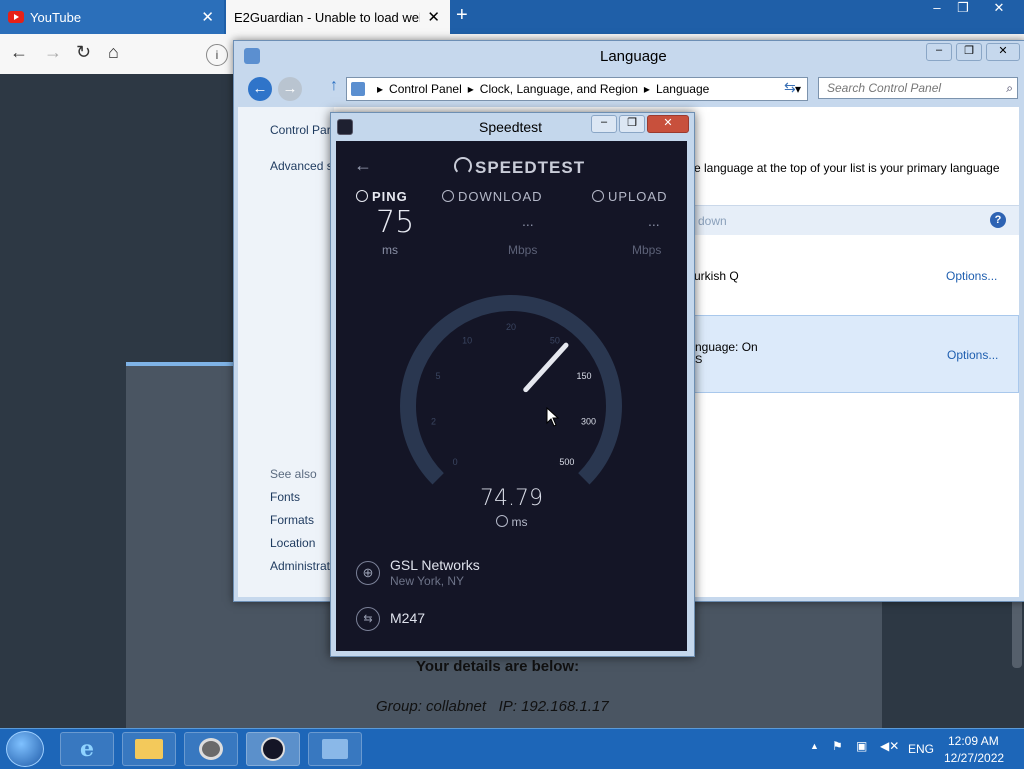 The height and width of the screenshot is (769, 1024). I want to click on raccoon-app-icon, so click(211, 749).